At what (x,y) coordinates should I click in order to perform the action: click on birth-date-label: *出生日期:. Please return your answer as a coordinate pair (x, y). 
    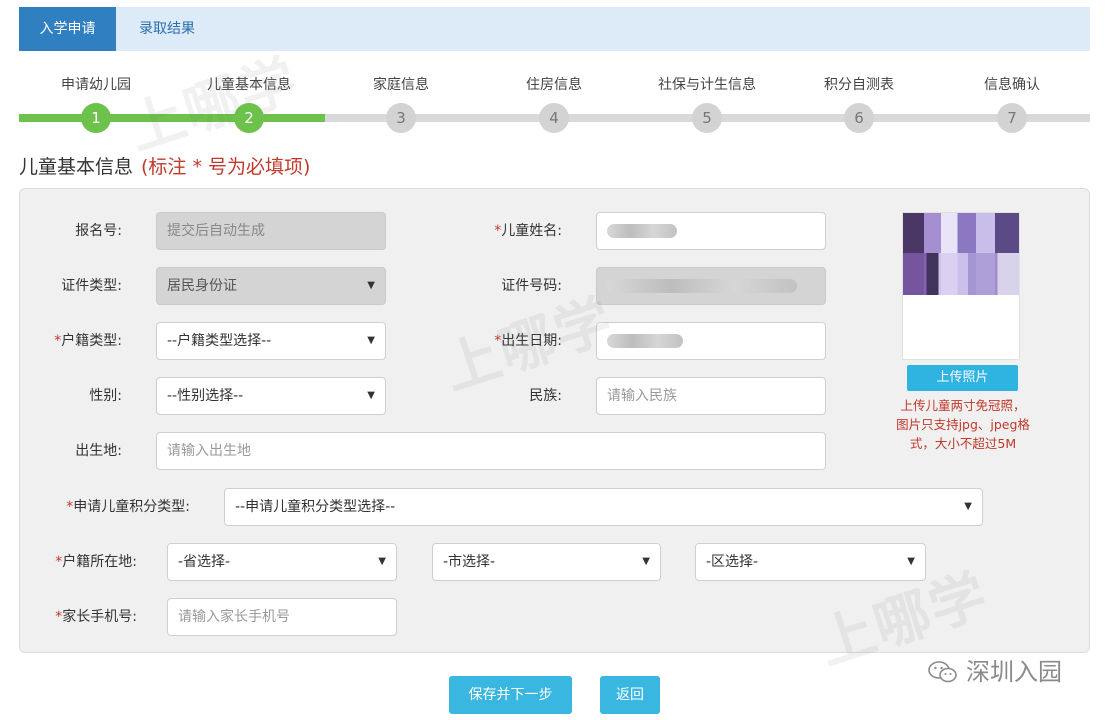
    Looking at the image, I should click on (512, 341).